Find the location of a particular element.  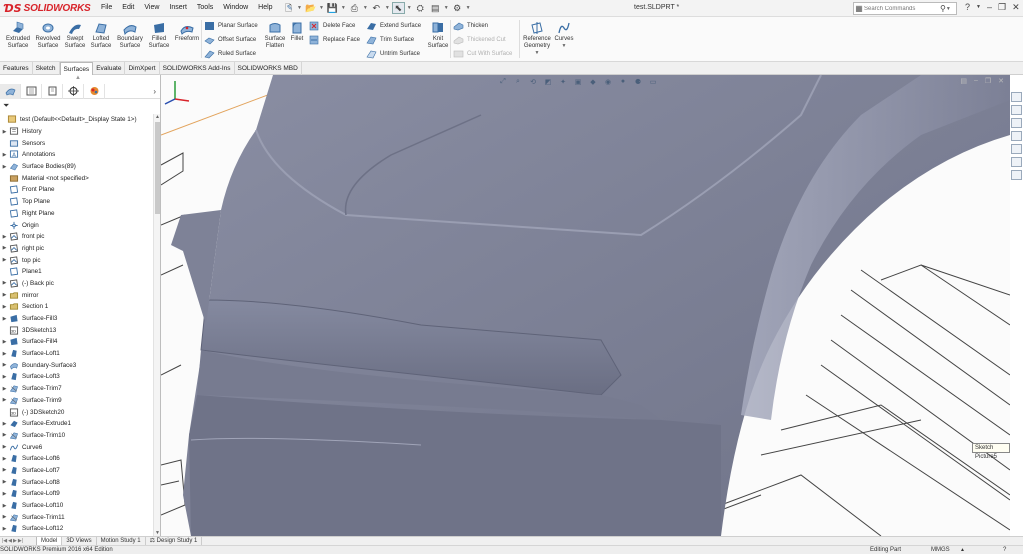

offset-surface-button: Offset Surface is located at coordinates (231, 40).